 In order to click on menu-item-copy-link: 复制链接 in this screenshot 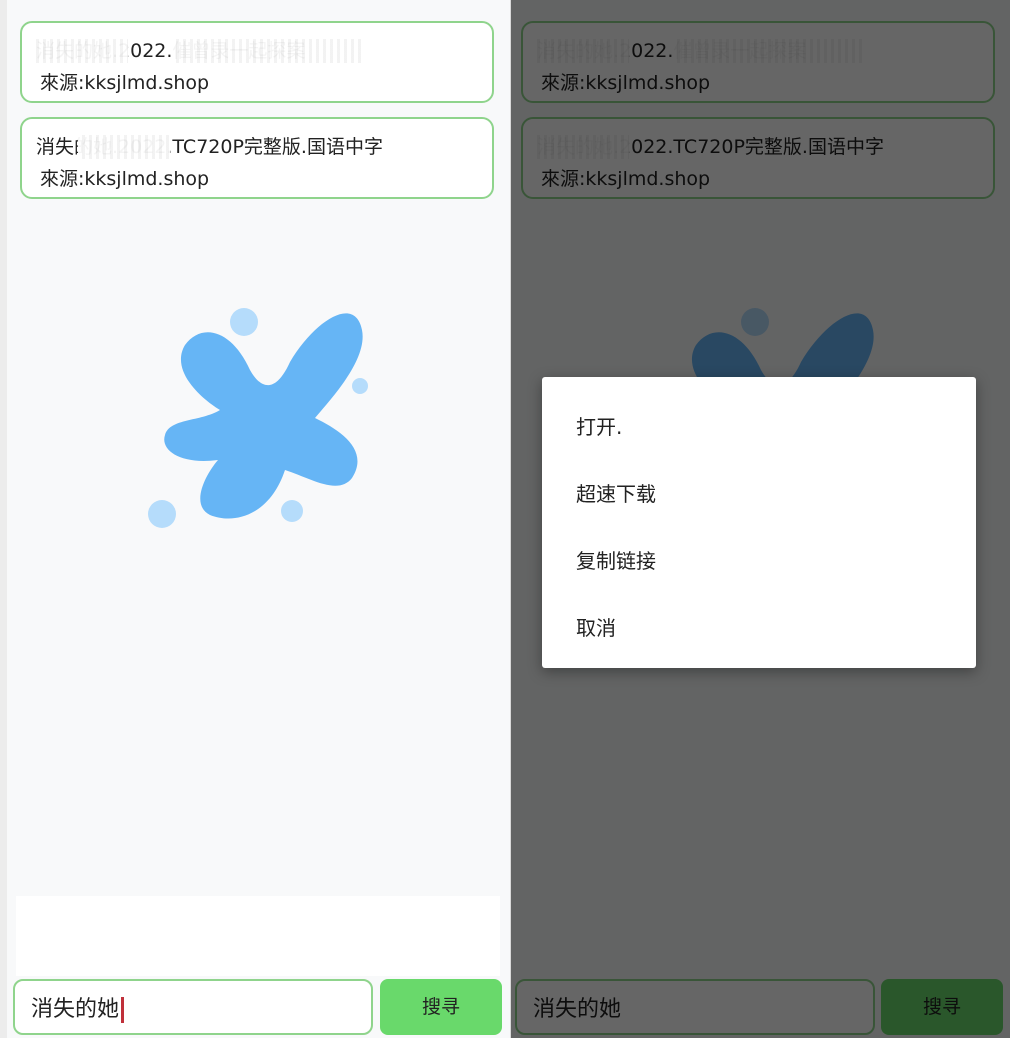, I will do `click(616, 559)`.